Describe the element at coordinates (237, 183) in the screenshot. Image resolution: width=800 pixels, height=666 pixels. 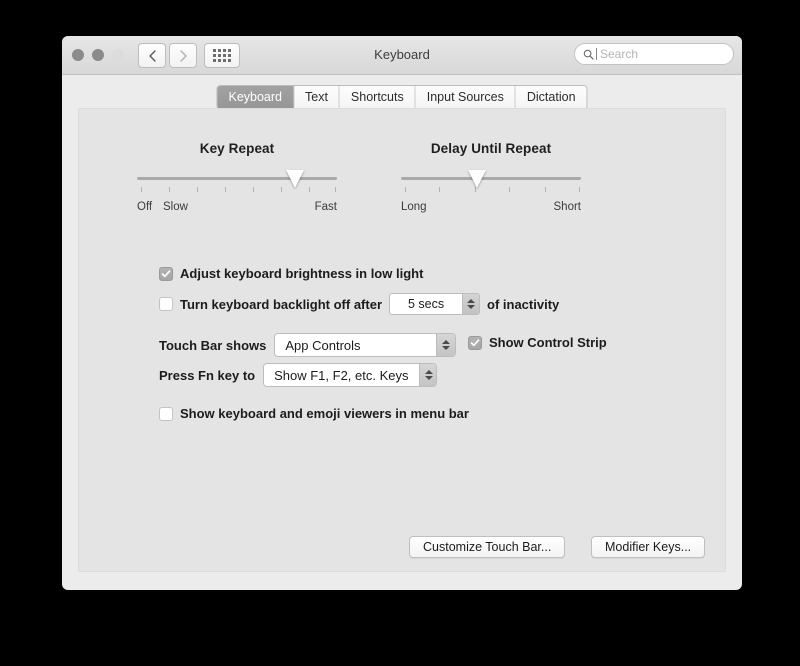
I see `key-repeat-slider` at that location.